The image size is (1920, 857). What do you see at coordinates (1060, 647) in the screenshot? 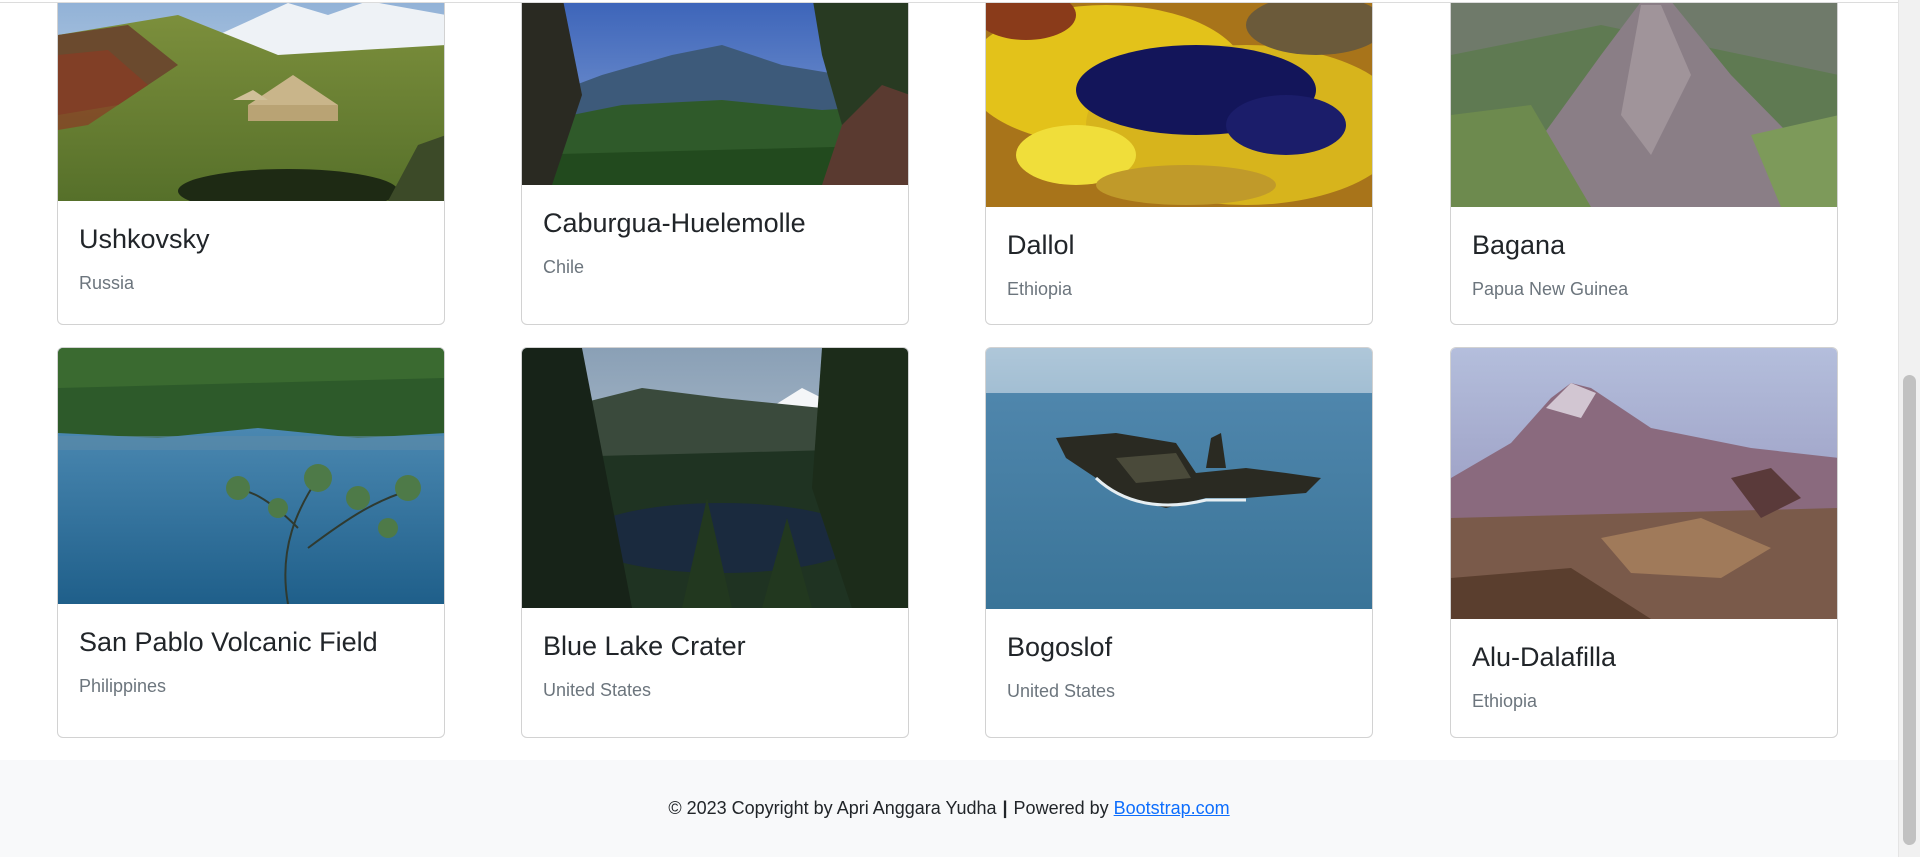
I see `card-title: Bogoslof` at bounding box center [1060, 647].